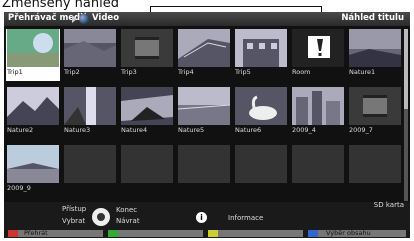 The width and height of the screenshot is (414, 241). I want to click on thumbnail-item: Trip1, so click(33, 55).